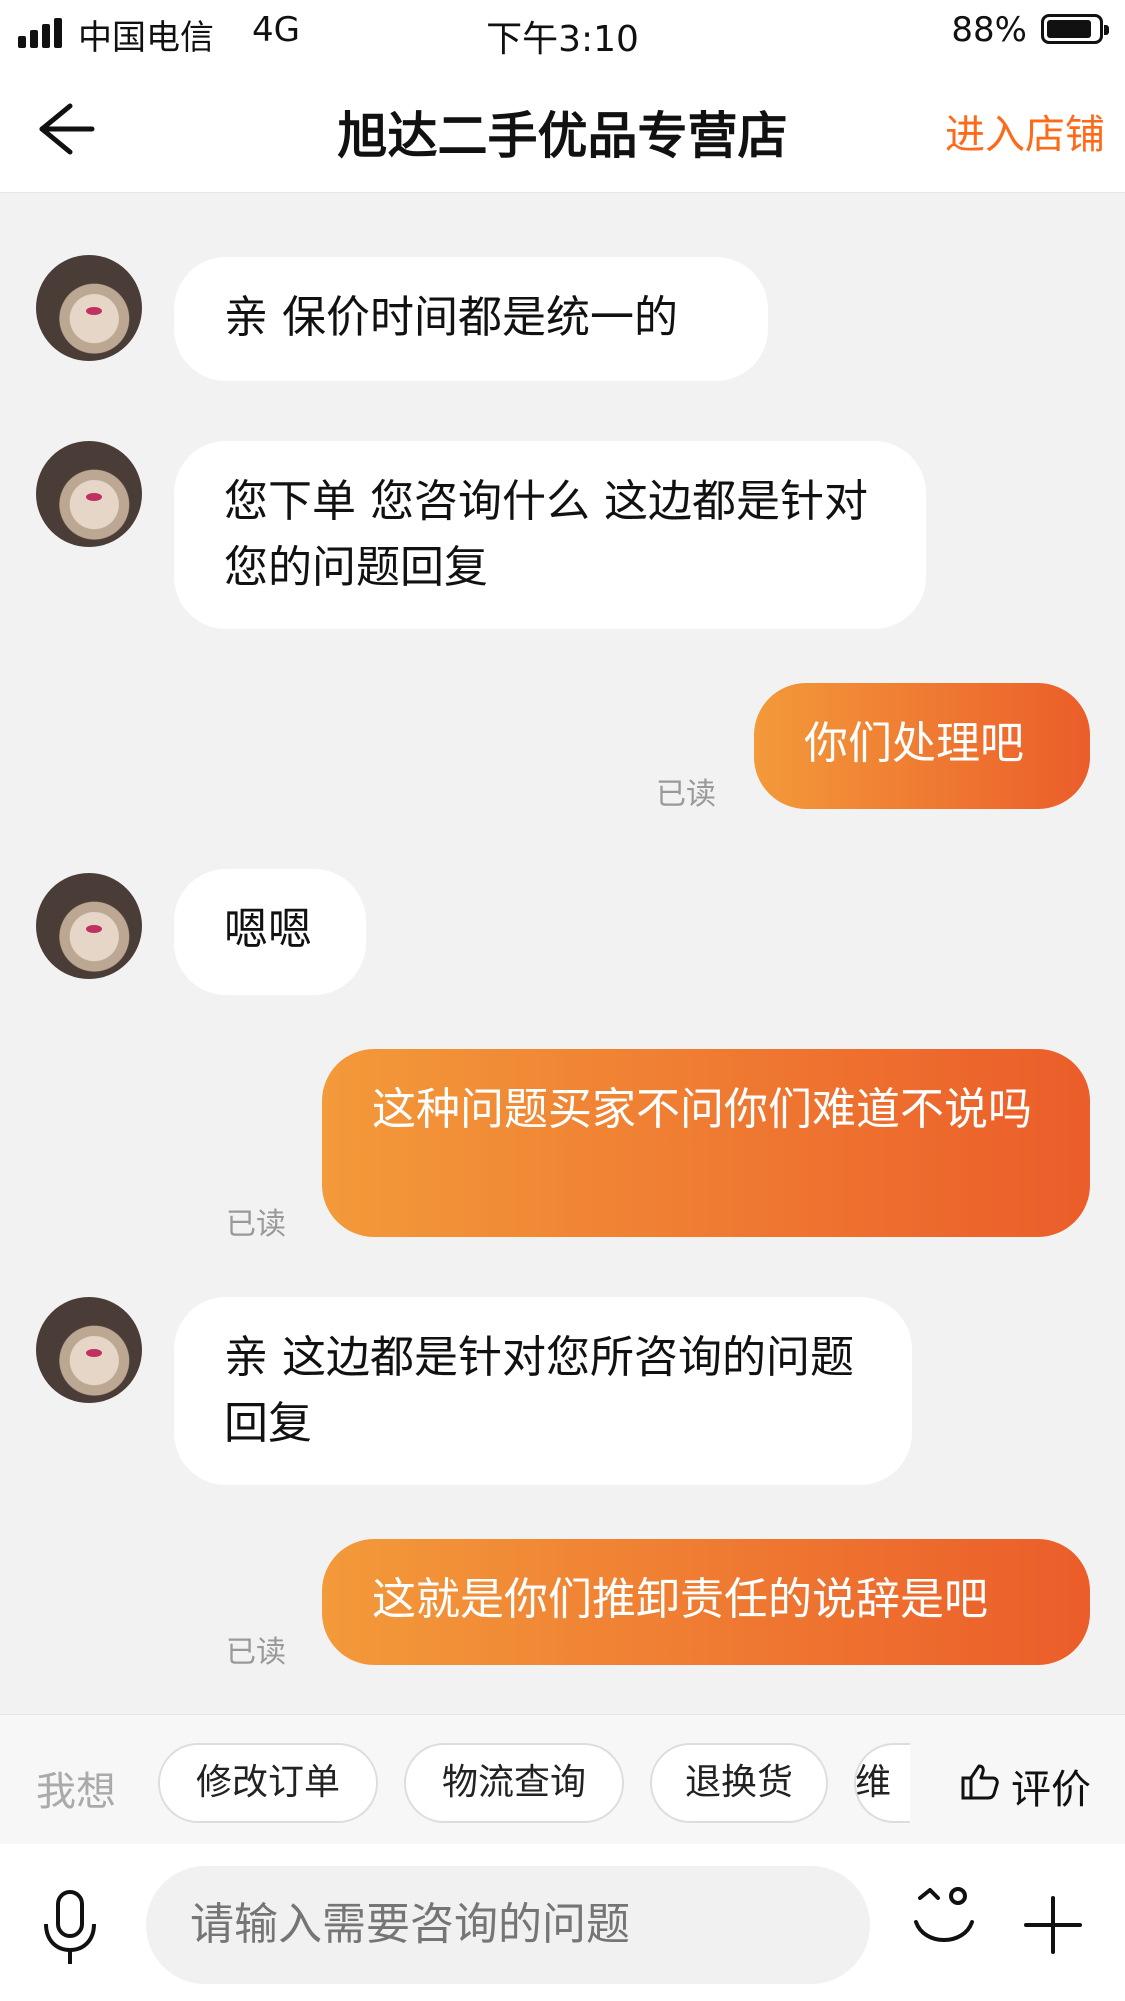 This screenshot has width=1125, height=2001. What do you see at coordinates (268, 1783) in the screenshot?
I see `quick-reply-modify-order: 修改订单` at bounding box center [268, 1783].